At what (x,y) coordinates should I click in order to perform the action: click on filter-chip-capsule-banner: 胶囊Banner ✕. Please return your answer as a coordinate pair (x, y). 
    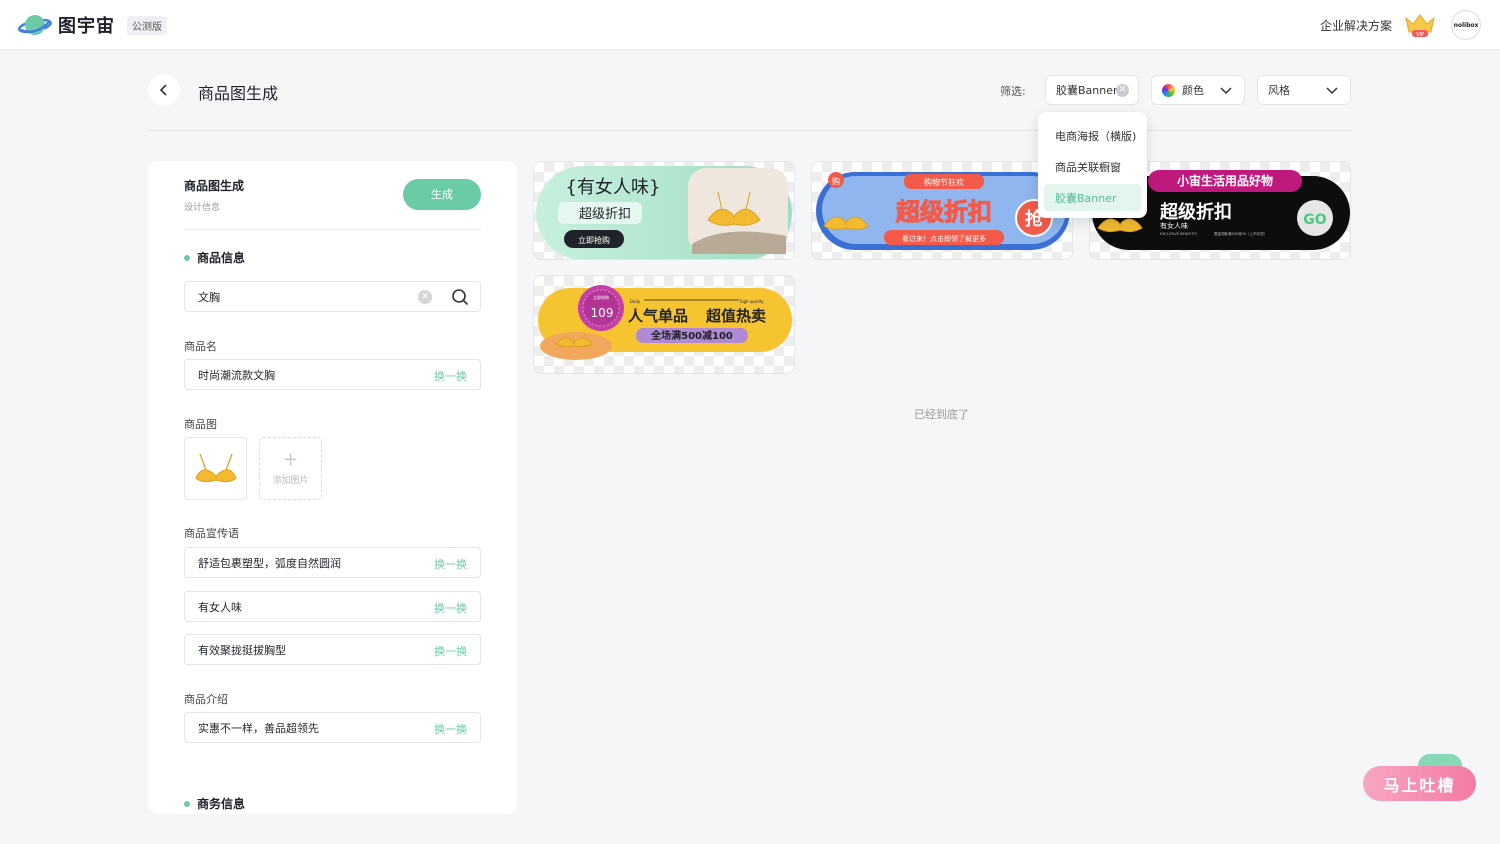
    Looking at the image, I should click on (1092, 90).